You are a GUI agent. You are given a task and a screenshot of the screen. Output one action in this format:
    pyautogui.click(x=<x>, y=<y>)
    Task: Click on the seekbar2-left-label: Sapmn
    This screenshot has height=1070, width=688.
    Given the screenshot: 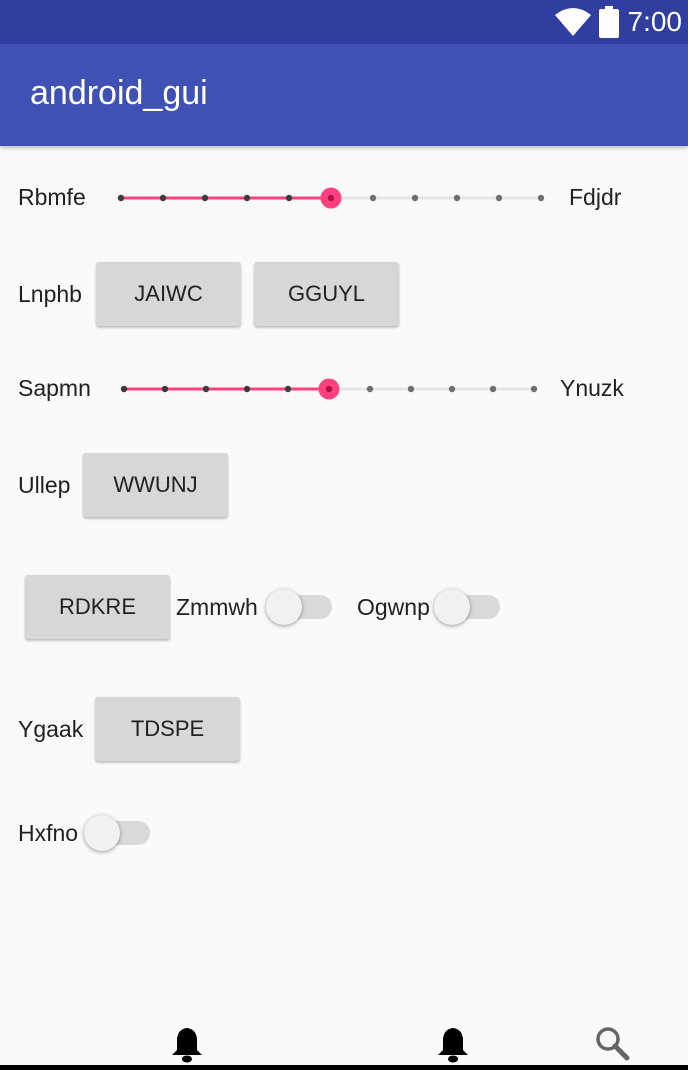 What is the action you would take?
    pyautogui.click(x=54, y=388)
    